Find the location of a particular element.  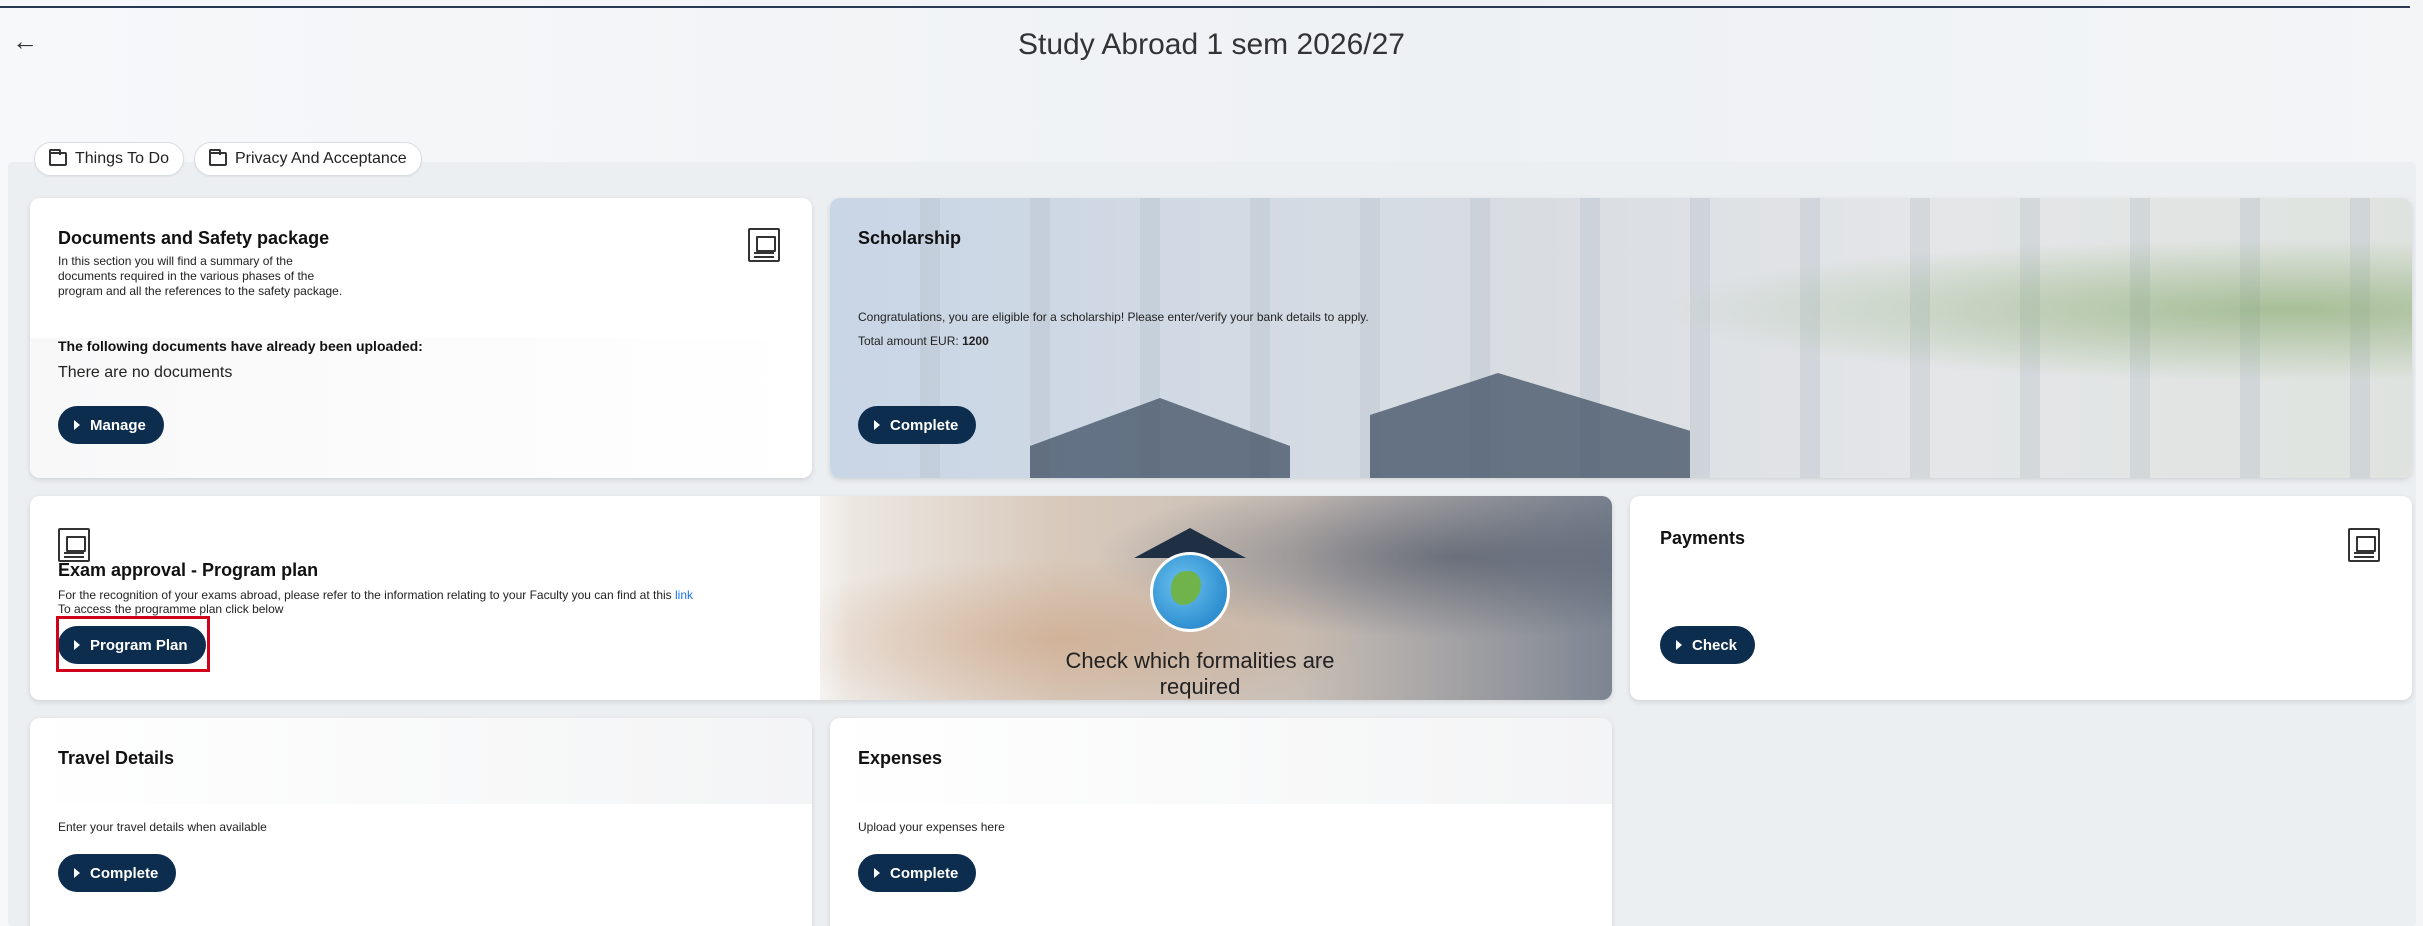

top-divider is located at coordinates (1205, 7).